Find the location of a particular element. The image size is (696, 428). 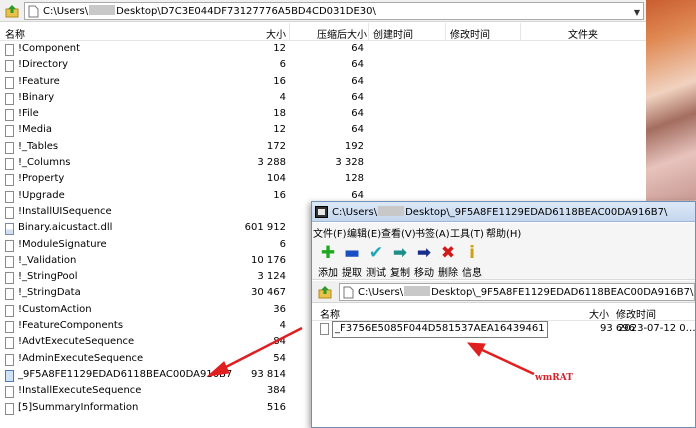

file-size: 18 is located at coordinates (279, 114).